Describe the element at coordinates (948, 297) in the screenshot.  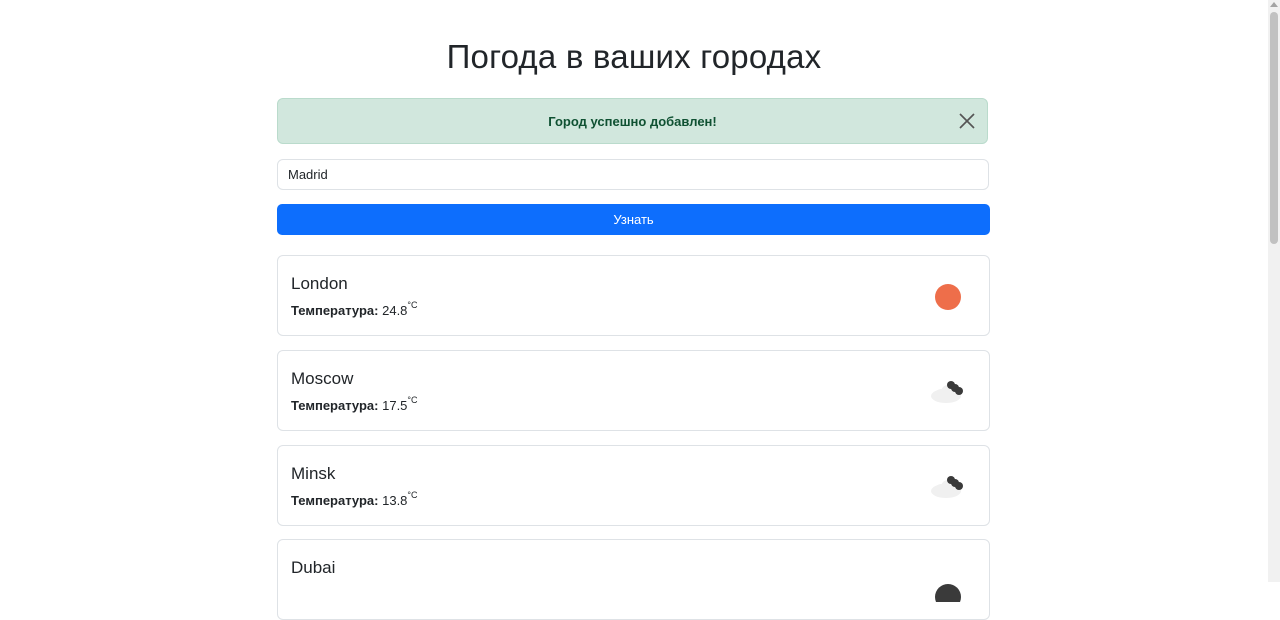
I see `sun-icon` at that location.